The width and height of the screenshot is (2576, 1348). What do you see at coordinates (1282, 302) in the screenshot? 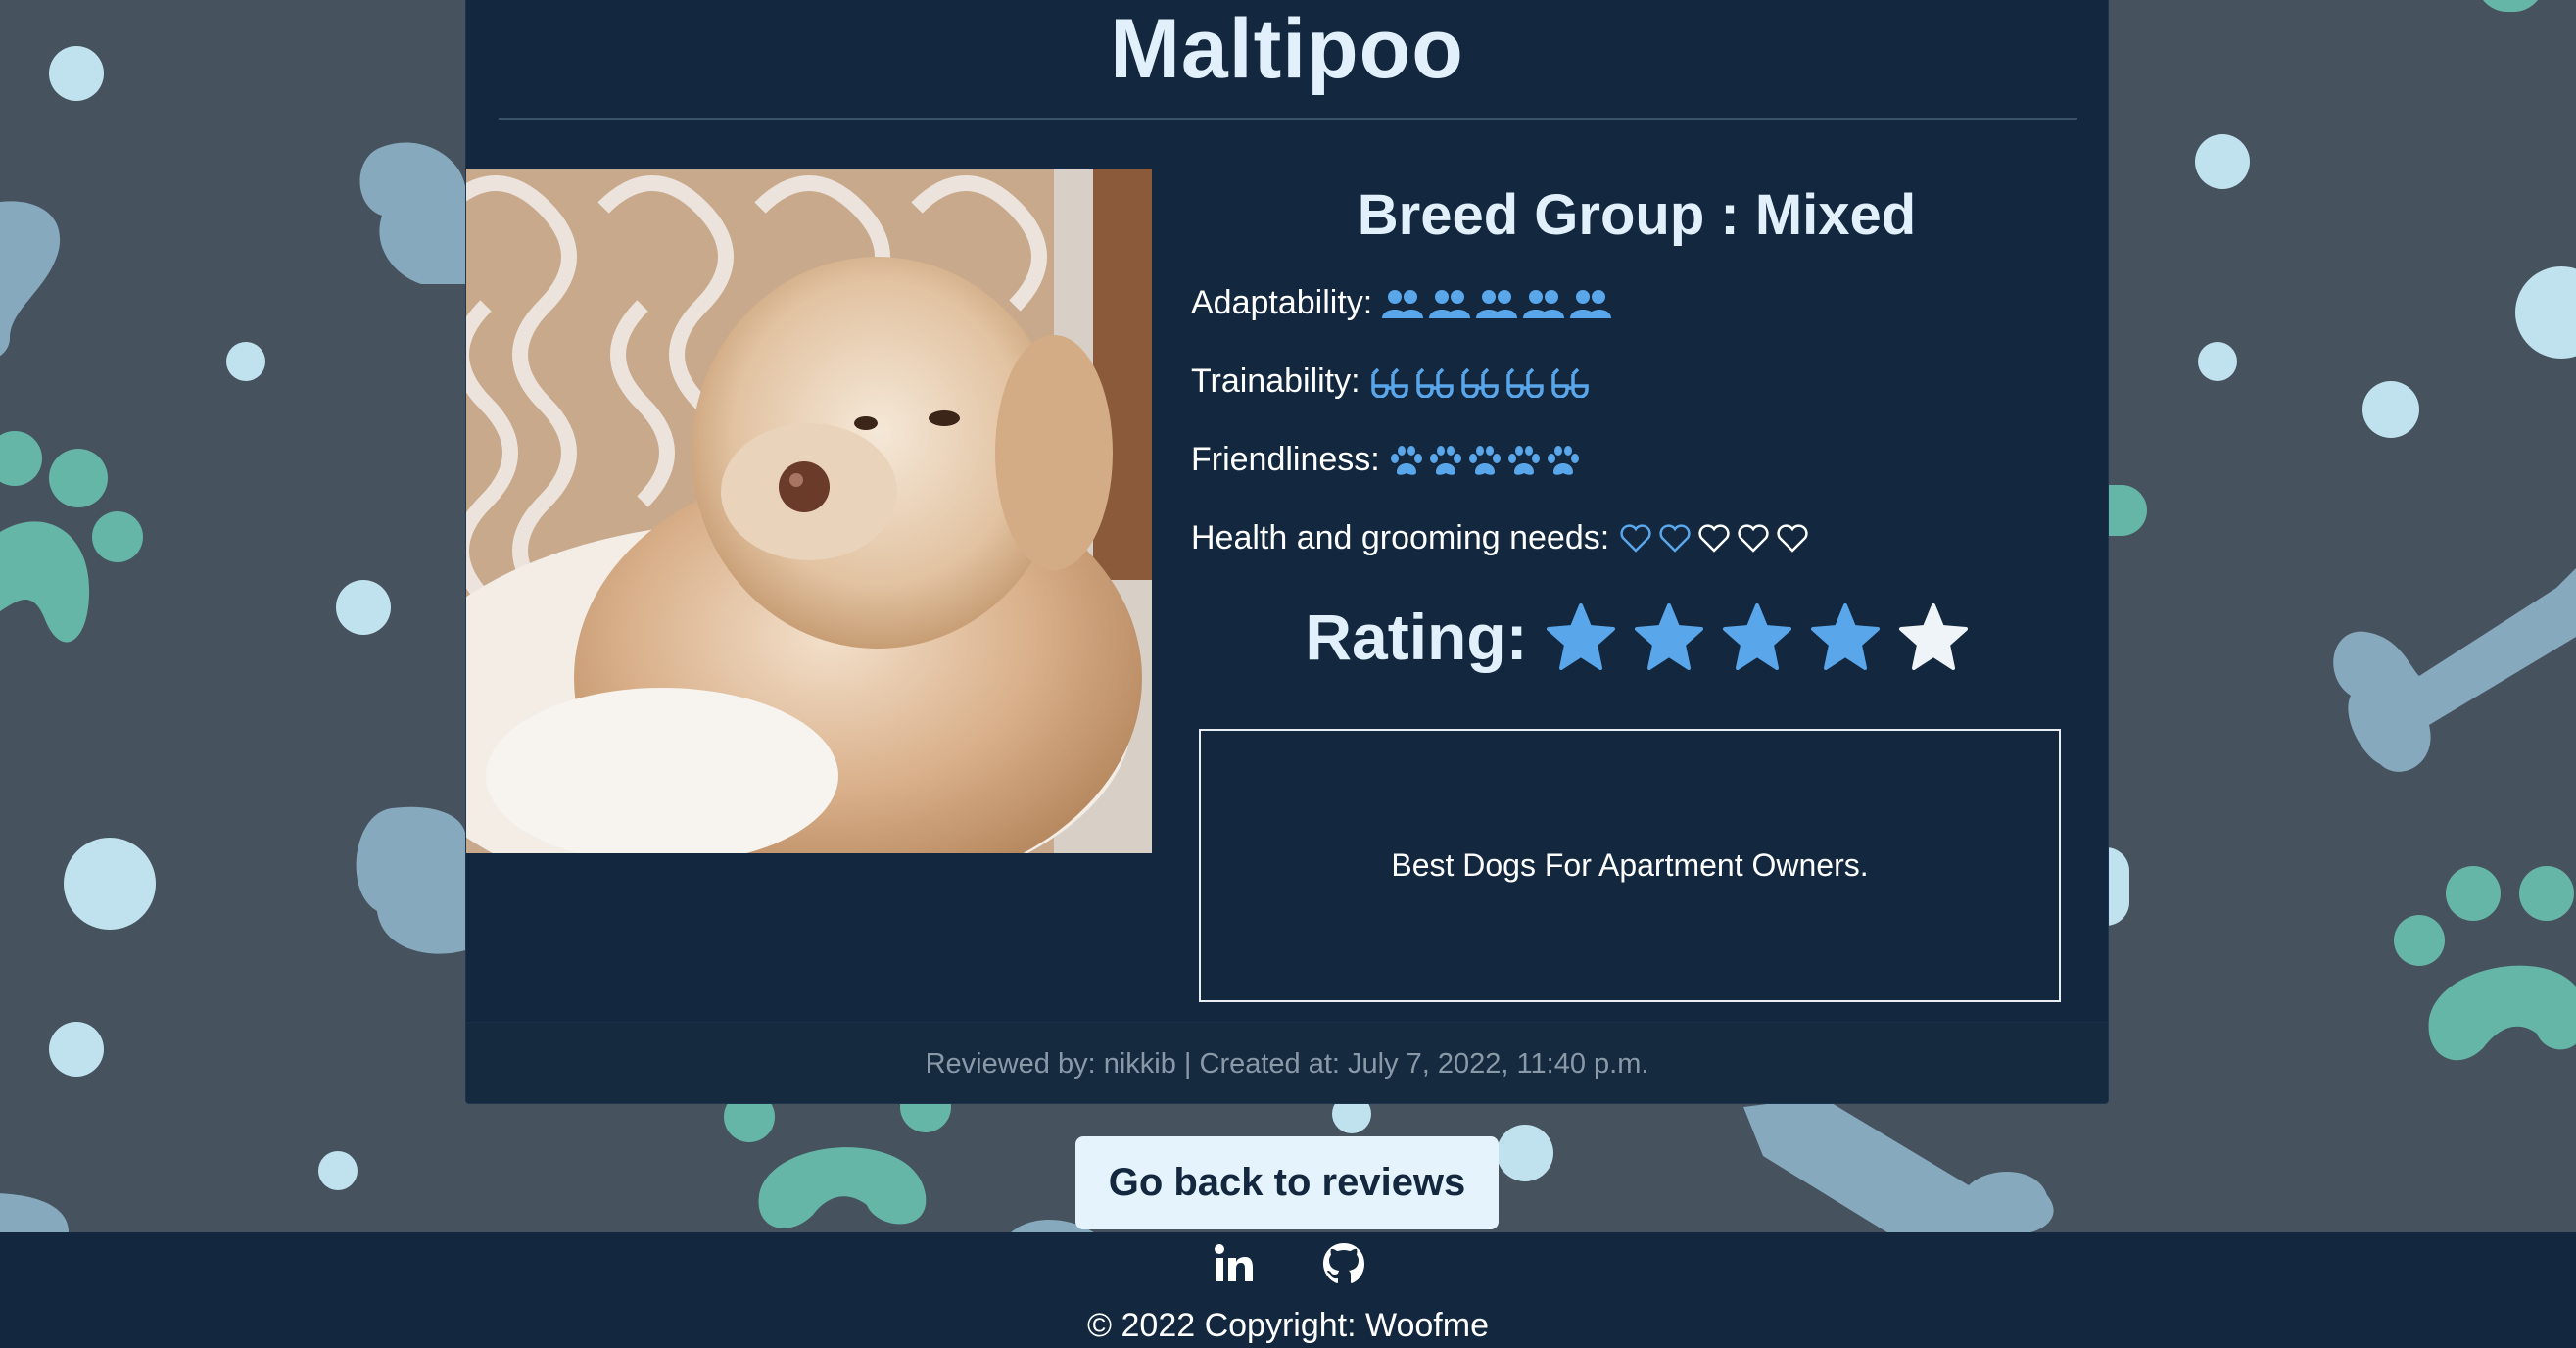
I see `trait-label: Adaptability:` at bounding box center [1282, 302].